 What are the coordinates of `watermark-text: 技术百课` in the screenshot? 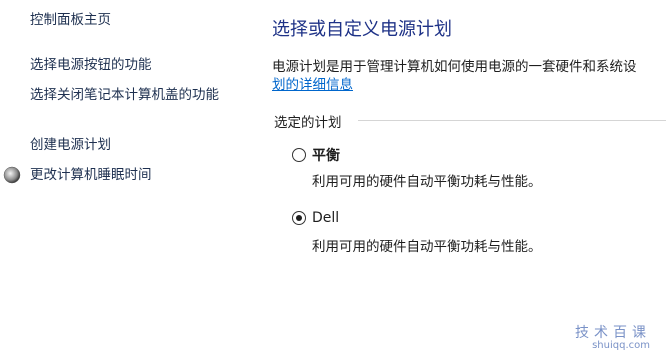 It's located at (613, 333).